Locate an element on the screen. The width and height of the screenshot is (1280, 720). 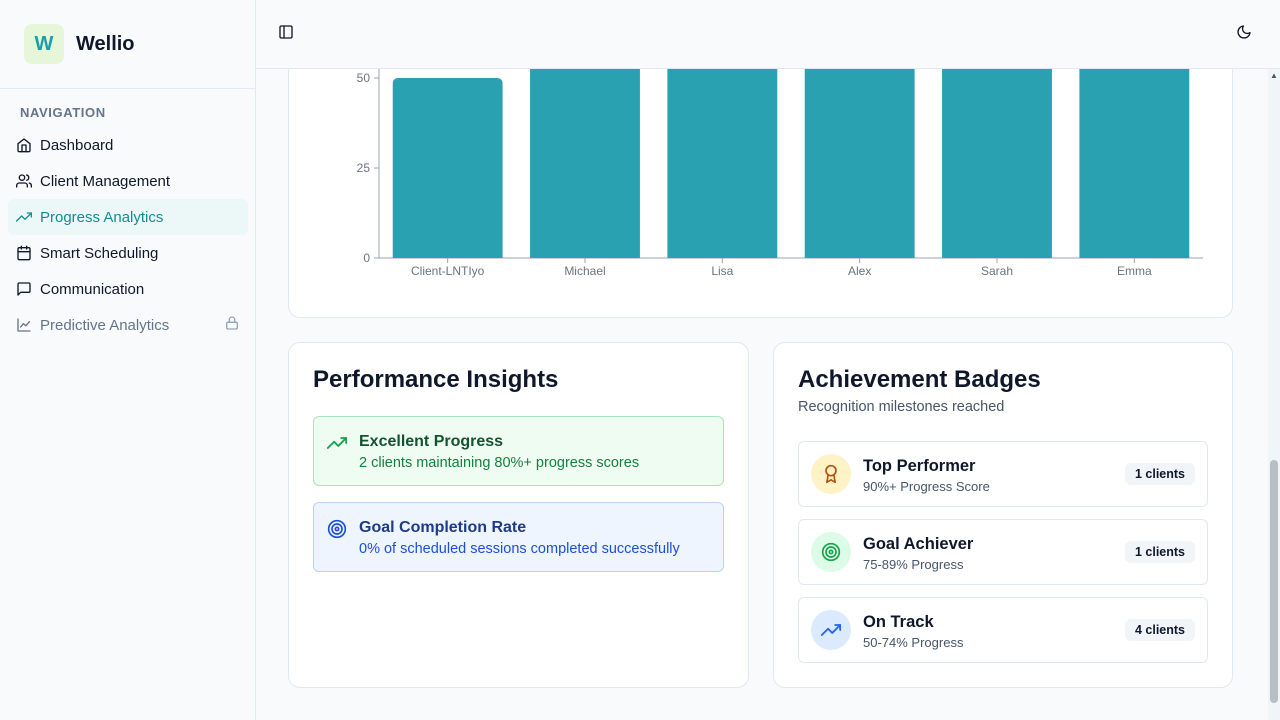
badge-subtitle: 50-74% Progress is located at coordinates (913, 642).